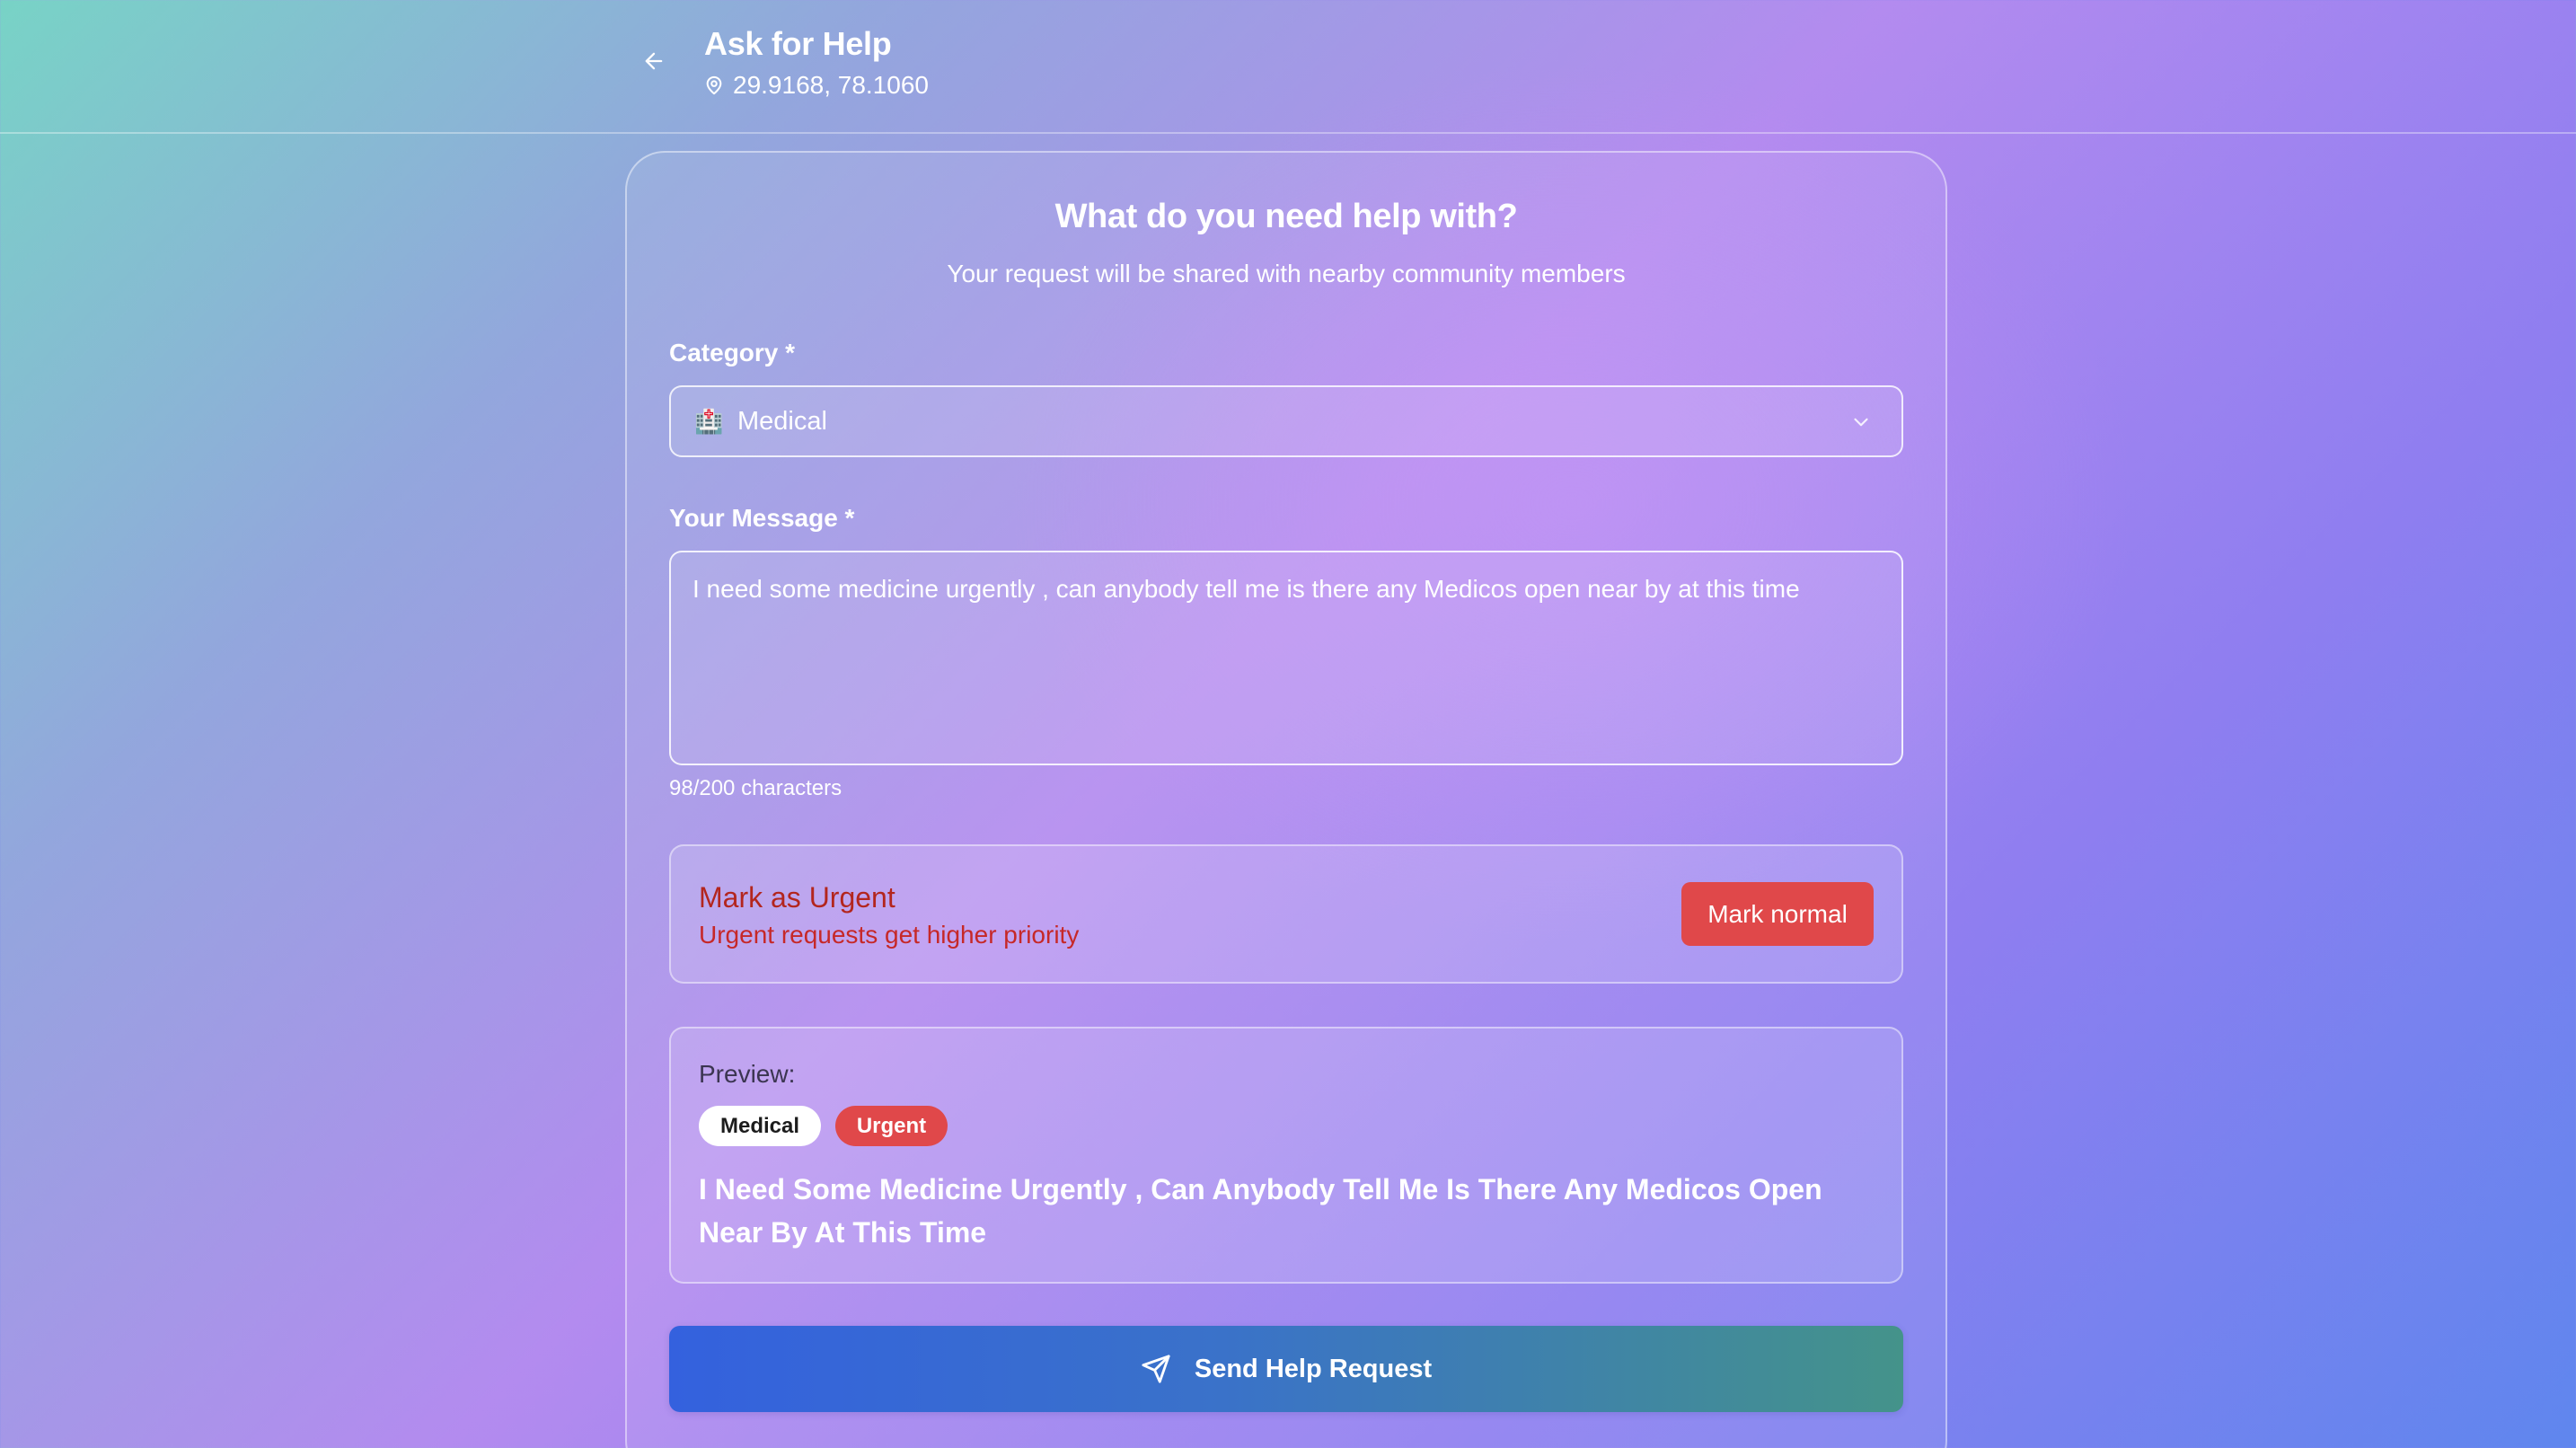 Image resolution: width=2576 pixels, height=1448 pixels. Describe the element at coordinates (889, 935) in the screenshot. I see `urgent-subtitle: Urgent requests get higher priority` at that location.